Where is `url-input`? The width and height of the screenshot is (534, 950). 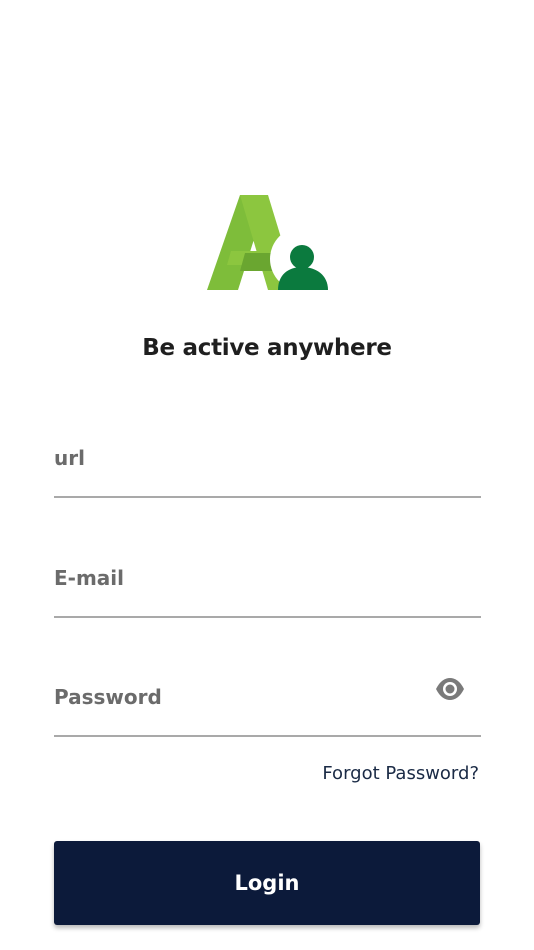
url-input is located at coordinates (234, 458).